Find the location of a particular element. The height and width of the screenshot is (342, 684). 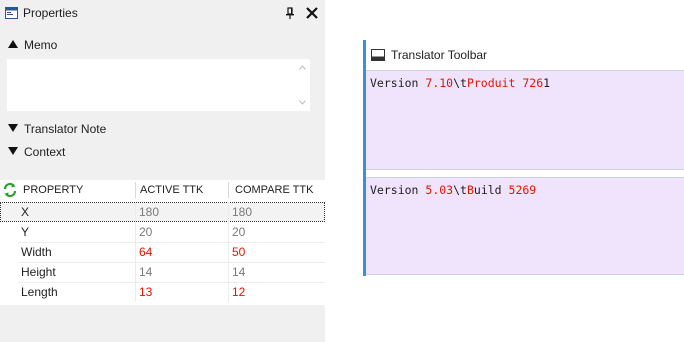

toolbar-window-icon is located at coordinates (378, 55).